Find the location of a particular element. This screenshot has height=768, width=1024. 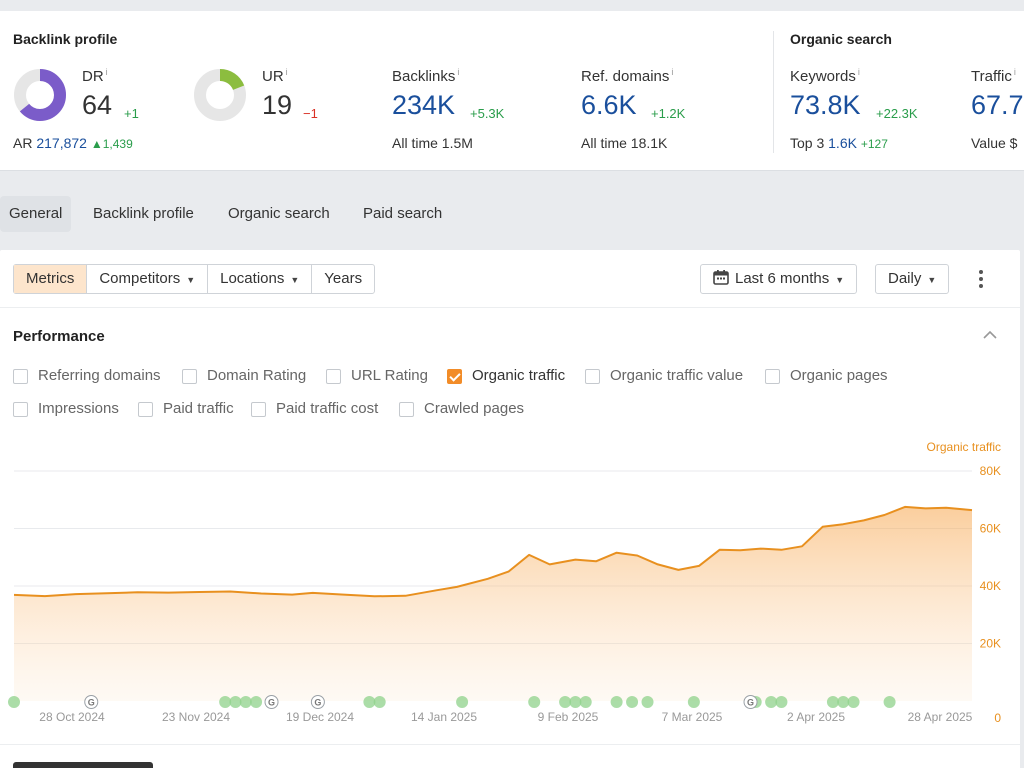

calendar-icon is located at coordinates (721, 277).